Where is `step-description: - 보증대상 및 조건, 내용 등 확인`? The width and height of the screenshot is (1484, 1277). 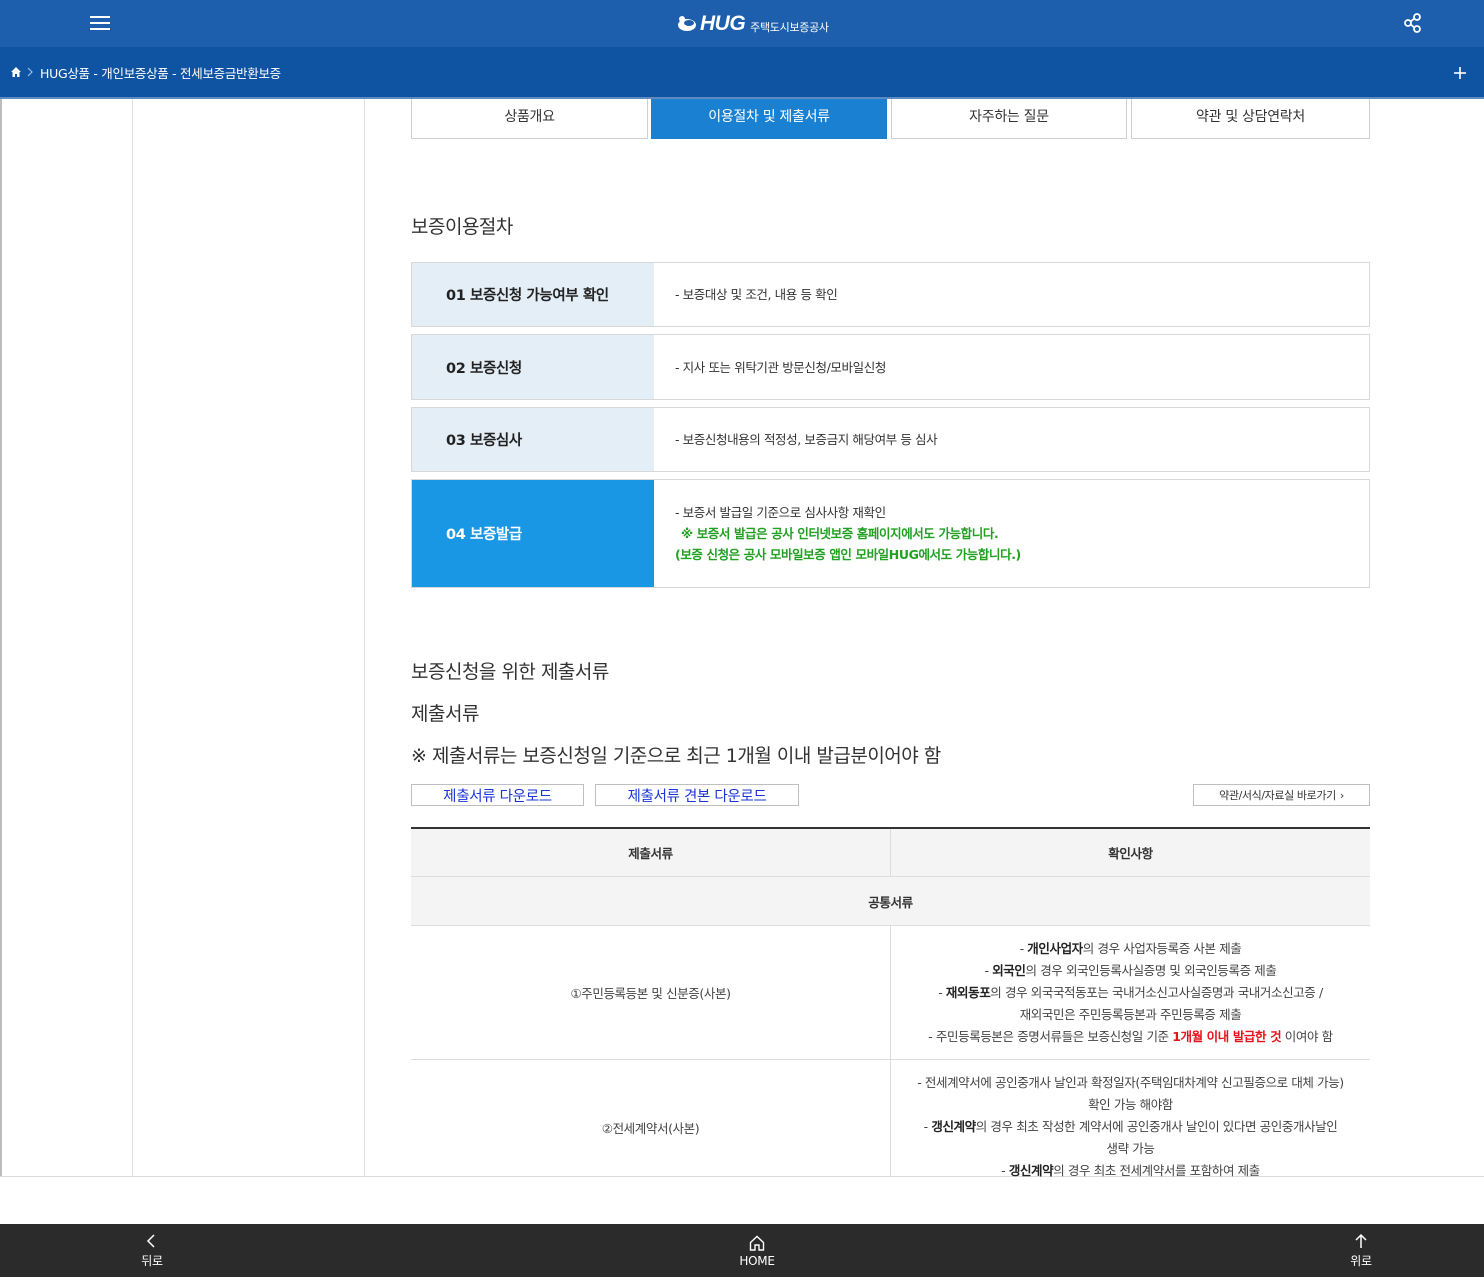 step-description: - 보증대상 및 조건, 내용 등 확인 is located at coordinates (756, 294).